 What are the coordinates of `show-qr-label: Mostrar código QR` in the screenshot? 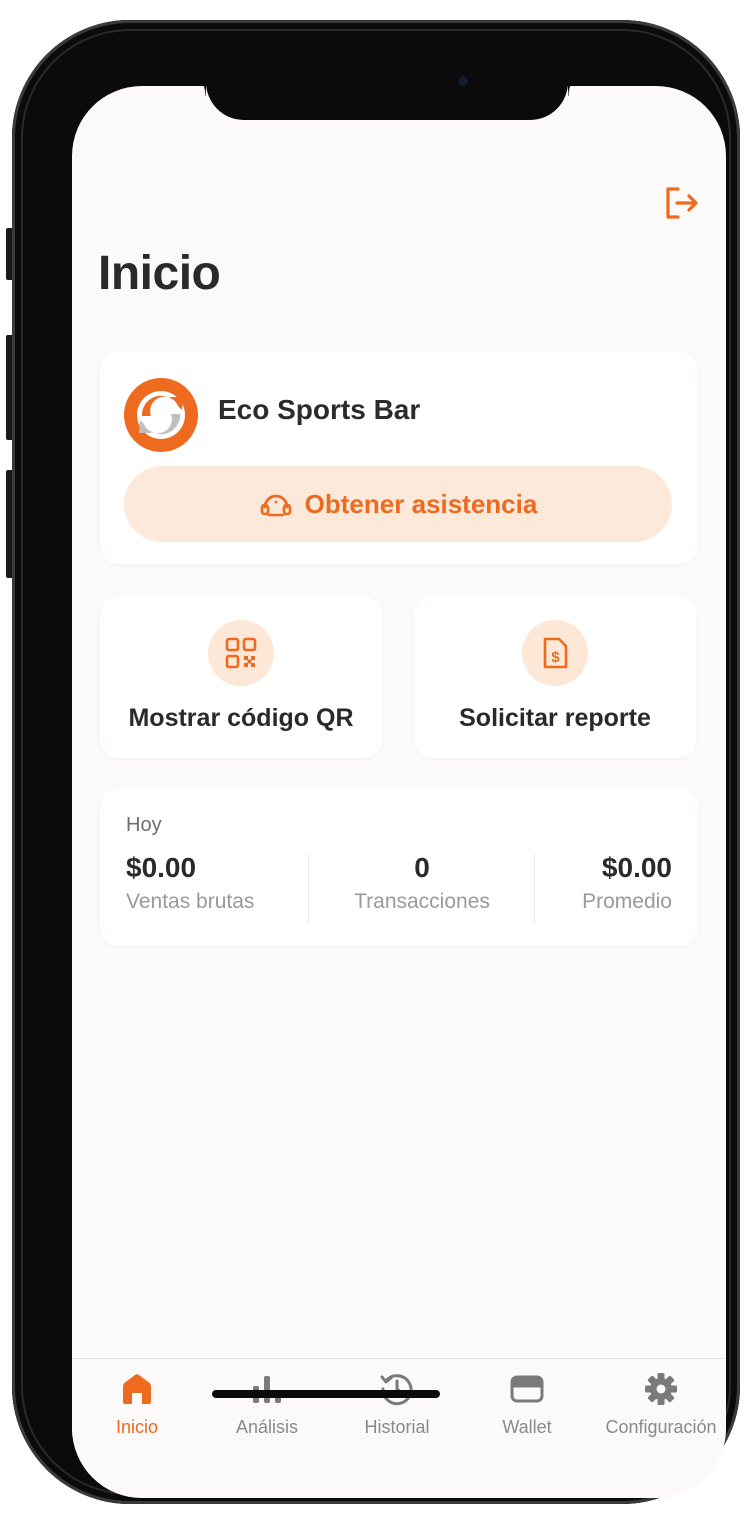 It's located at (241, 718).